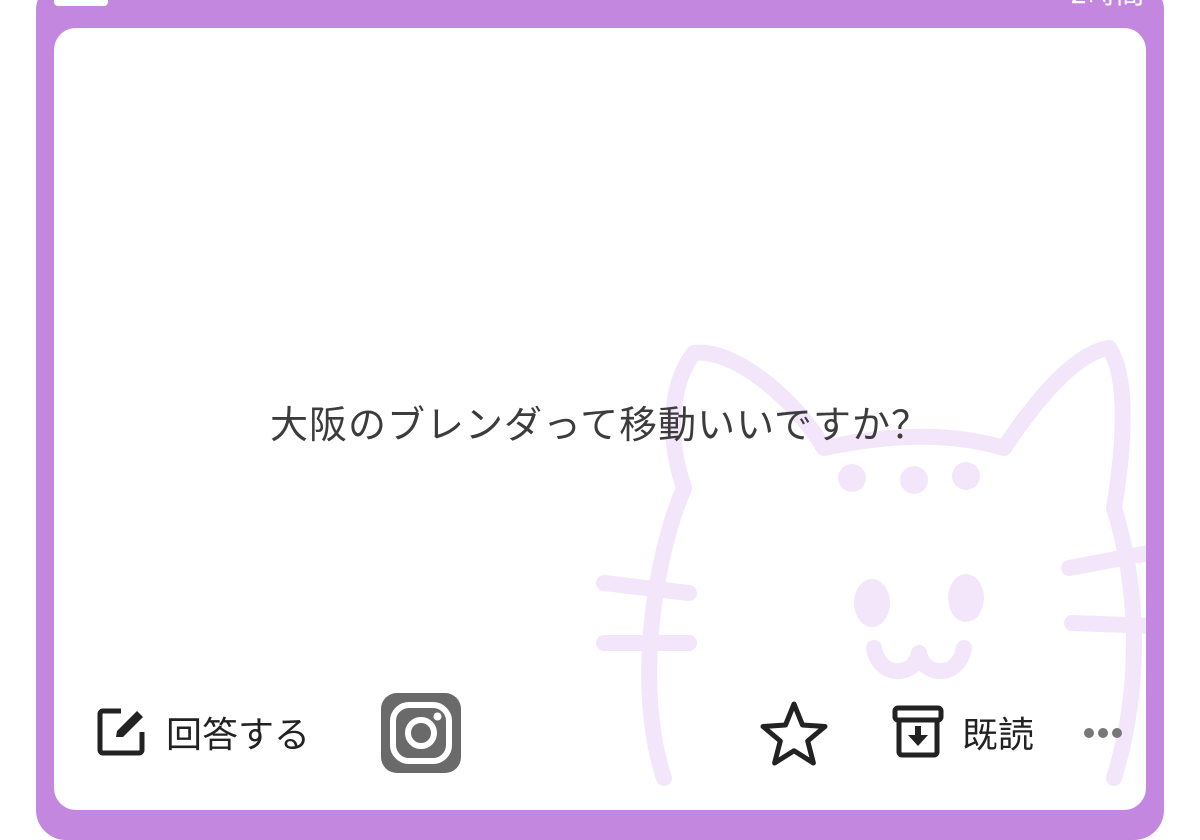  Describe the element at coordinates (600, 733) in the screenshot. I see `action-bar: 回答する 既読` at that location.